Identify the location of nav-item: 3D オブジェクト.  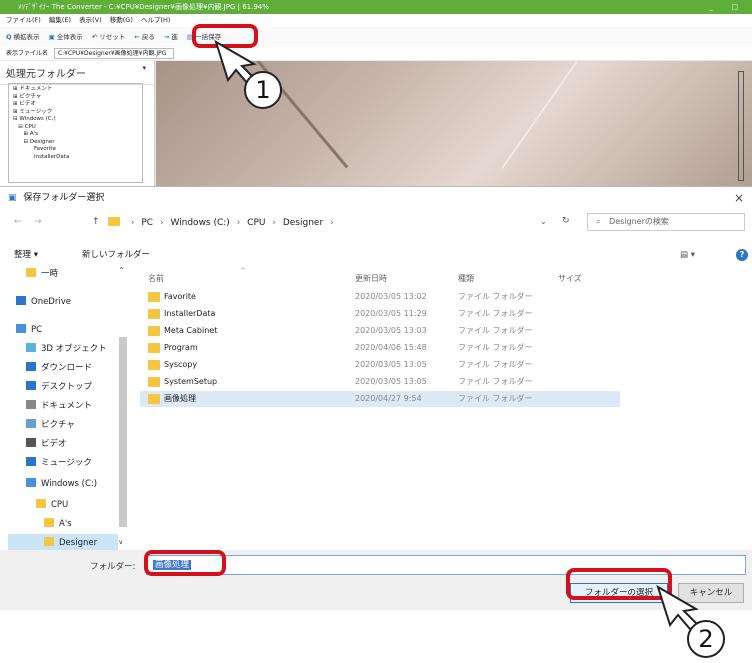
(63, 349).